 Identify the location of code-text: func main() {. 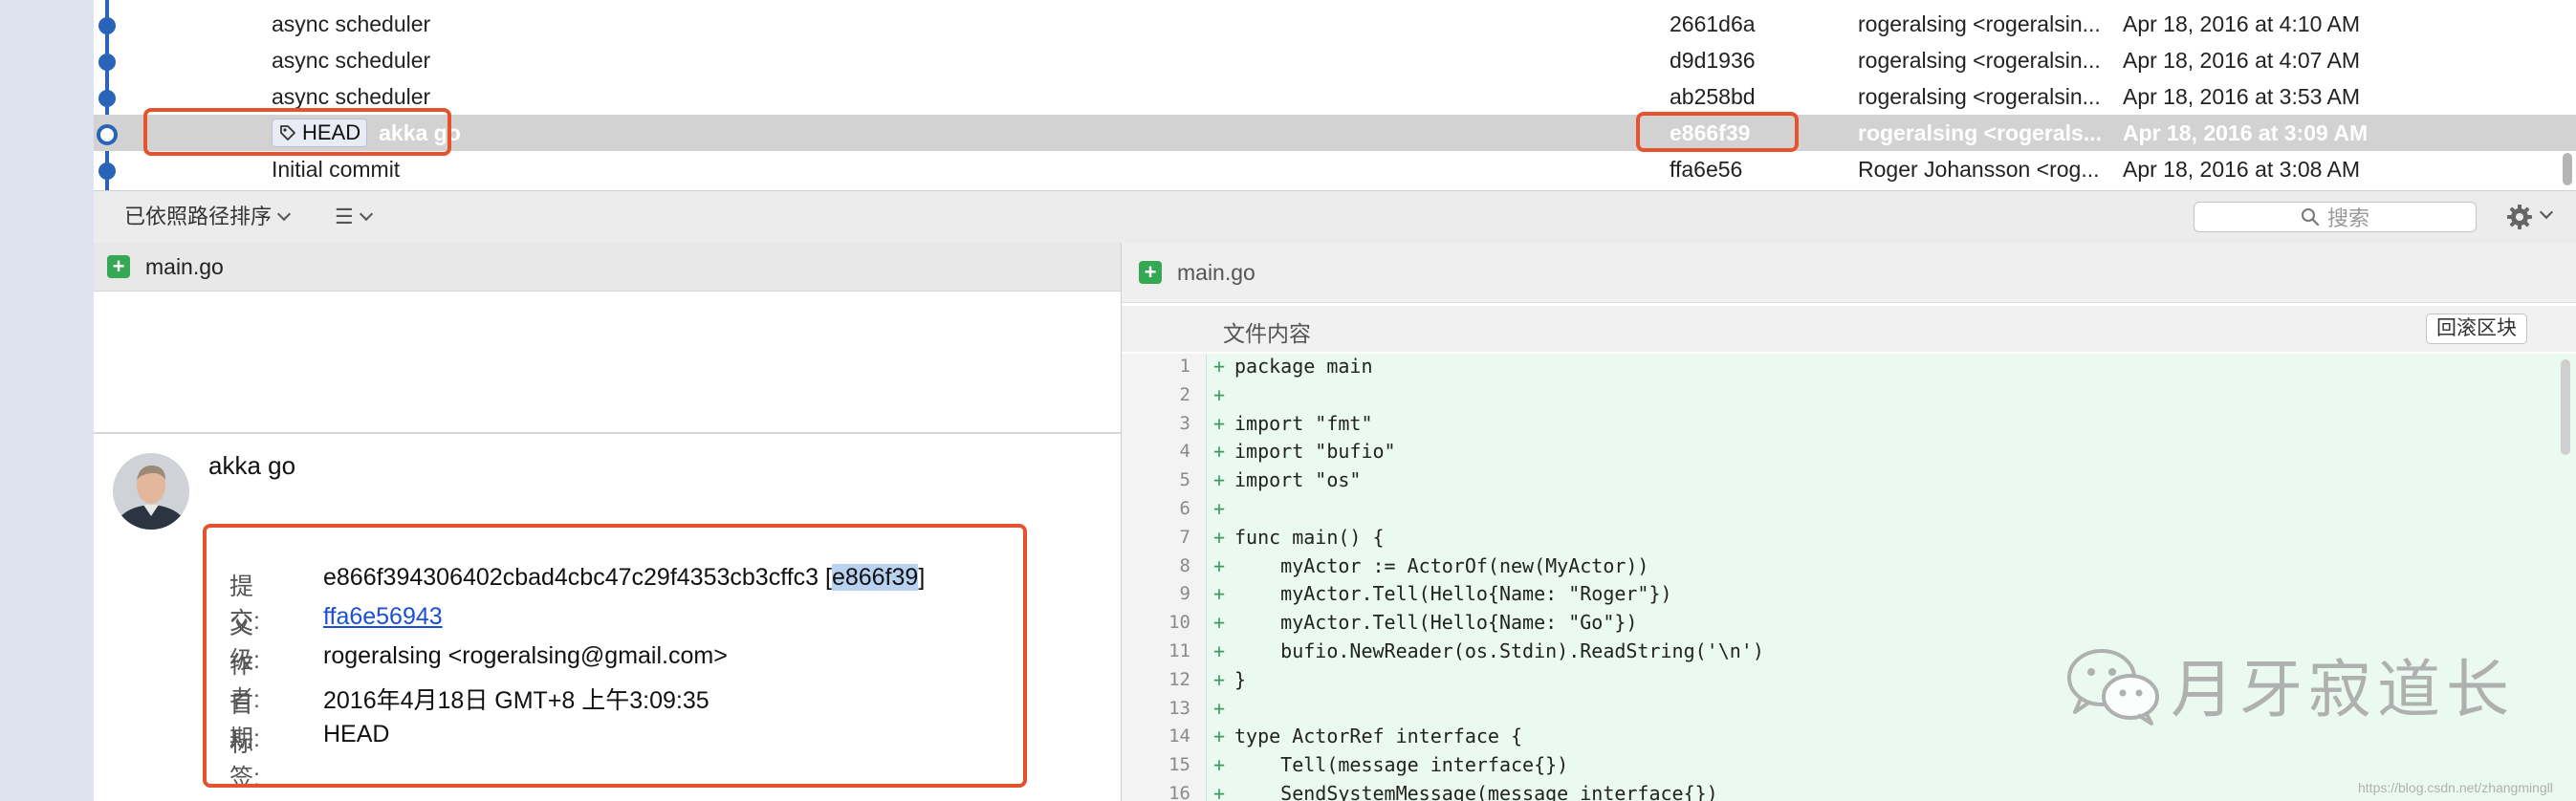
(1309, 537).